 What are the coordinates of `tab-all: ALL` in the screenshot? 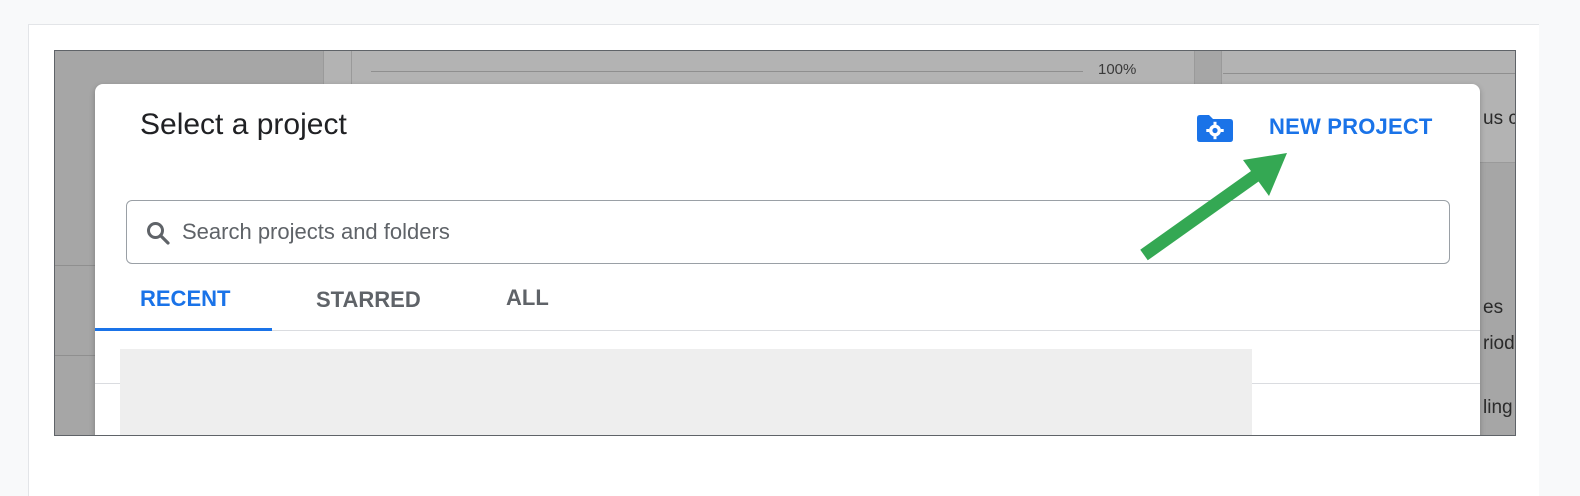 It's located at (527, 298).